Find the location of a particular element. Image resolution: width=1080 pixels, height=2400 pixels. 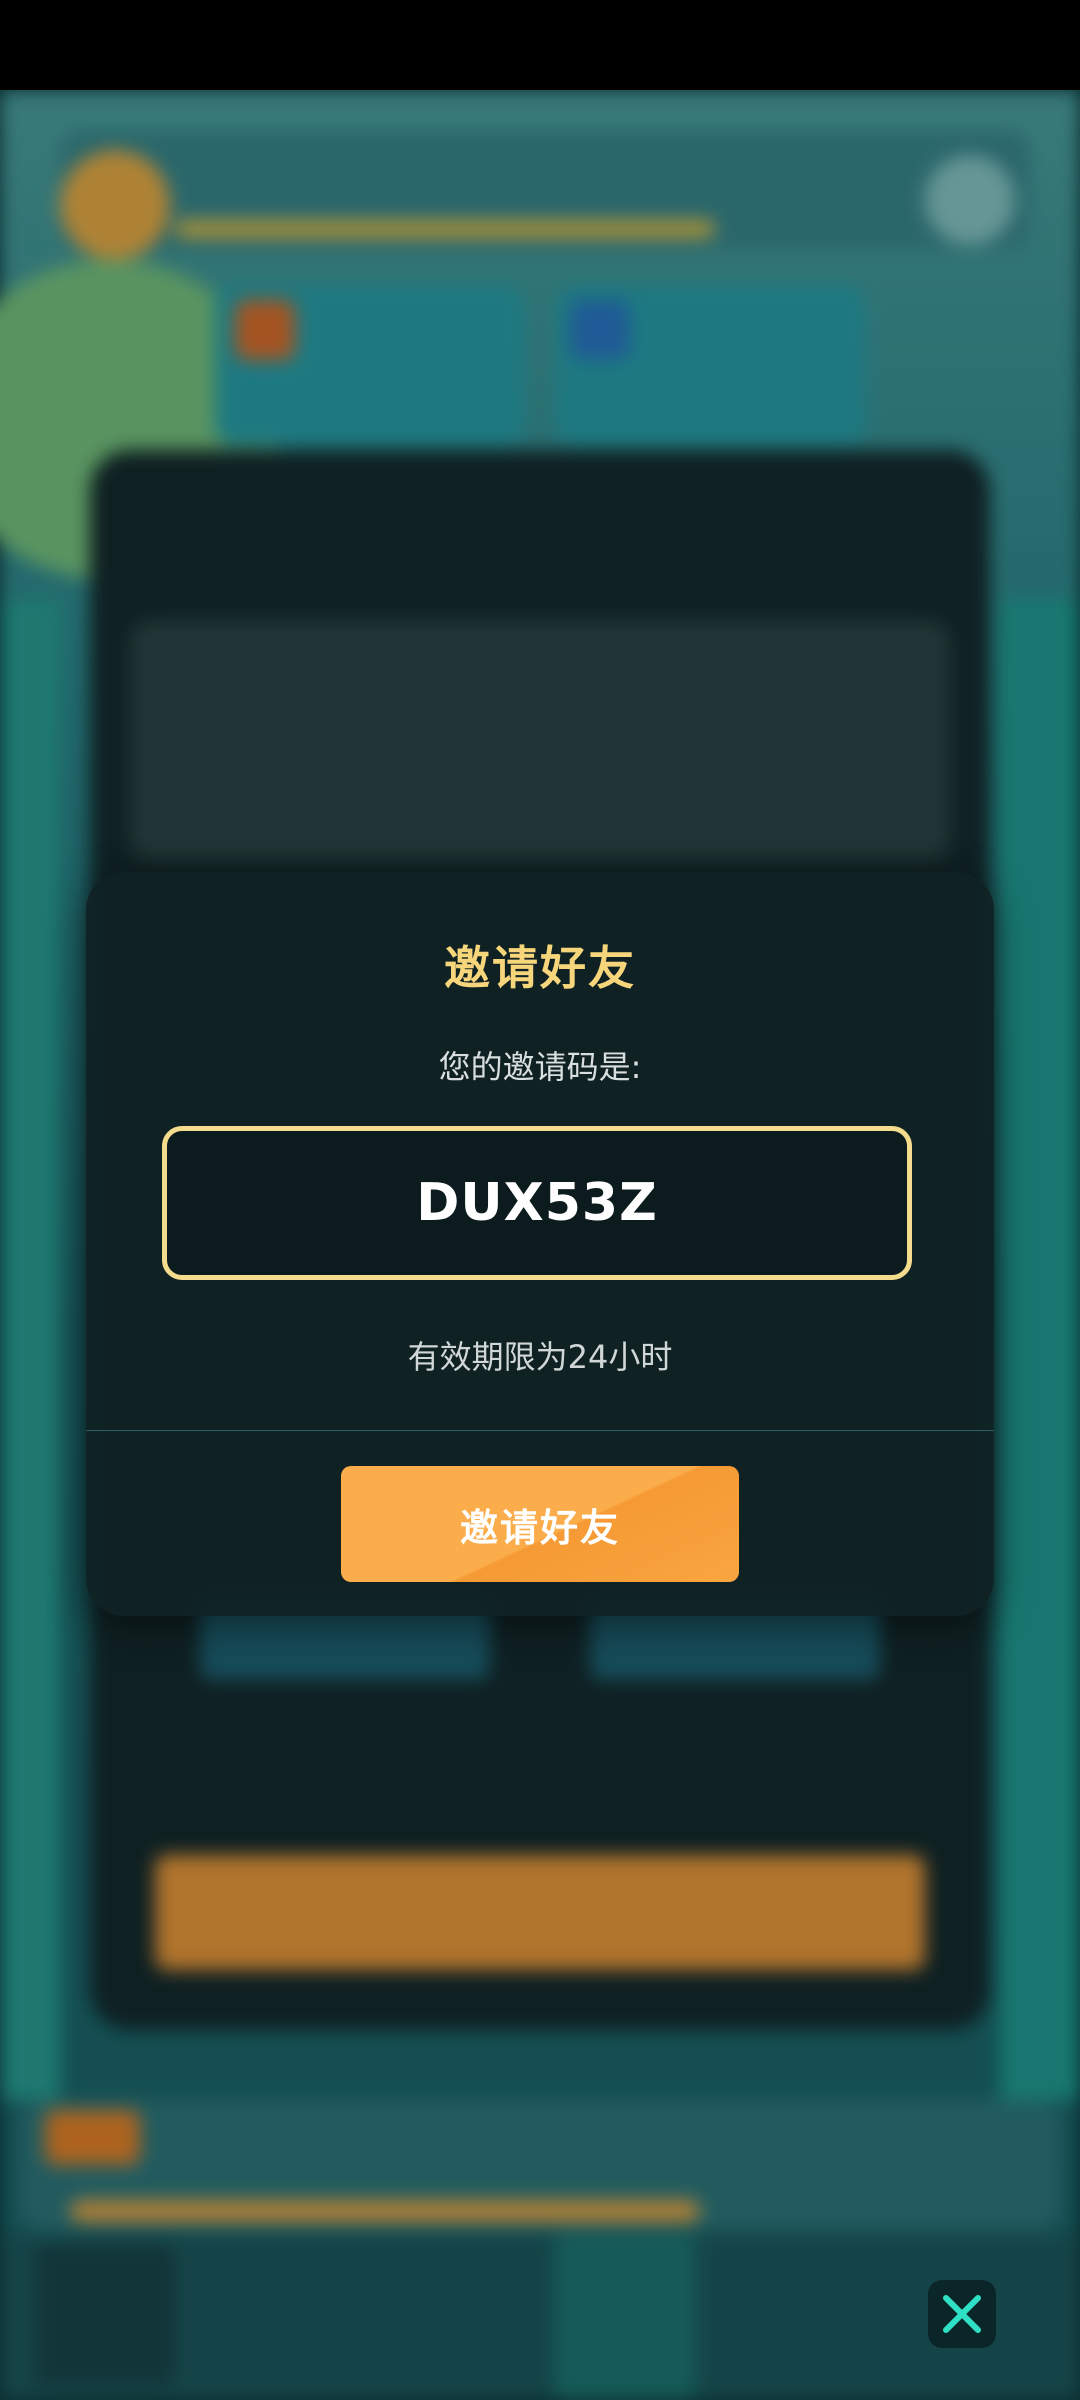

divider is located at coordinates (540, 1430).